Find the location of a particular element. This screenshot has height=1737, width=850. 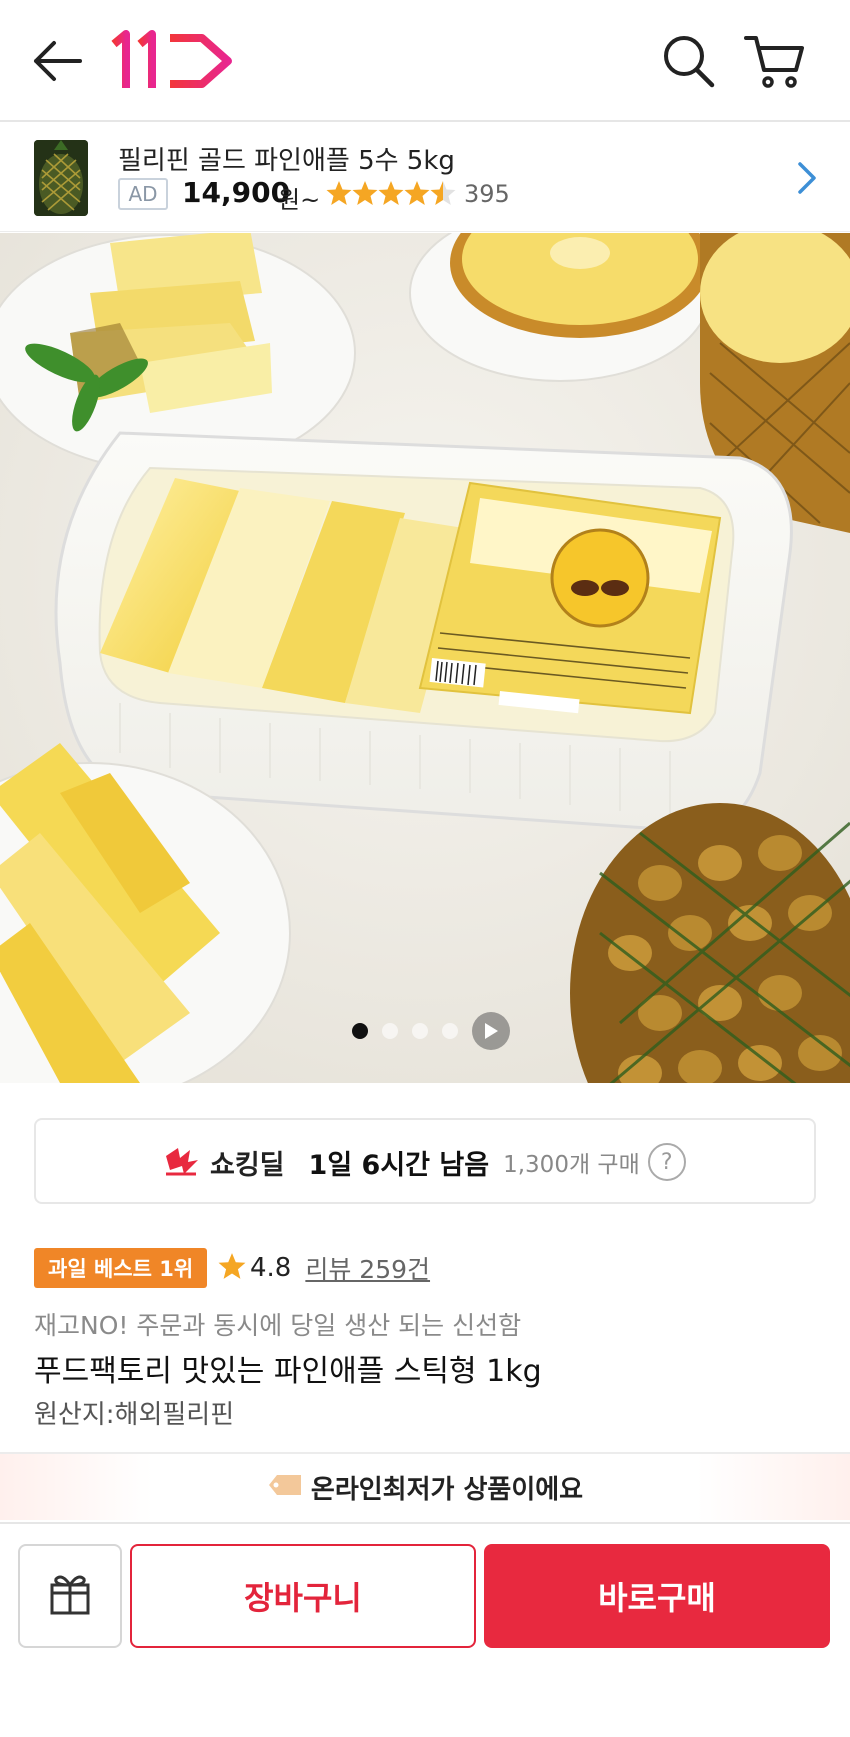

deal-row: 쇼킹딜 1일 6시간 남음 1,300개 구매 ? is located at coordinates (425, 1162).